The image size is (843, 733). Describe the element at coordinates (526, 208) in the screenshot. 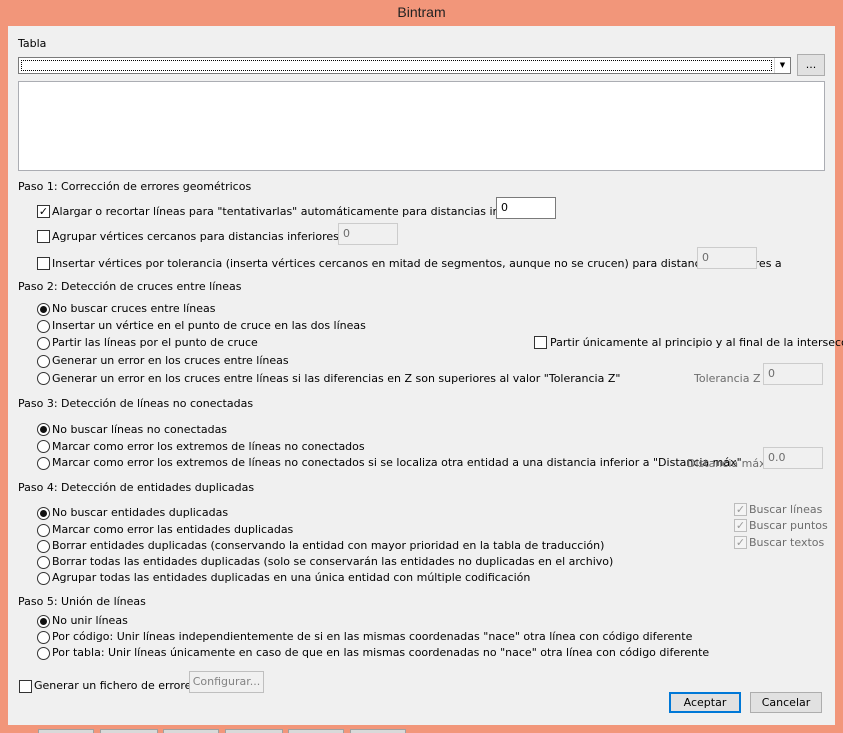

I see `step1-option1-input: 0` at that location.